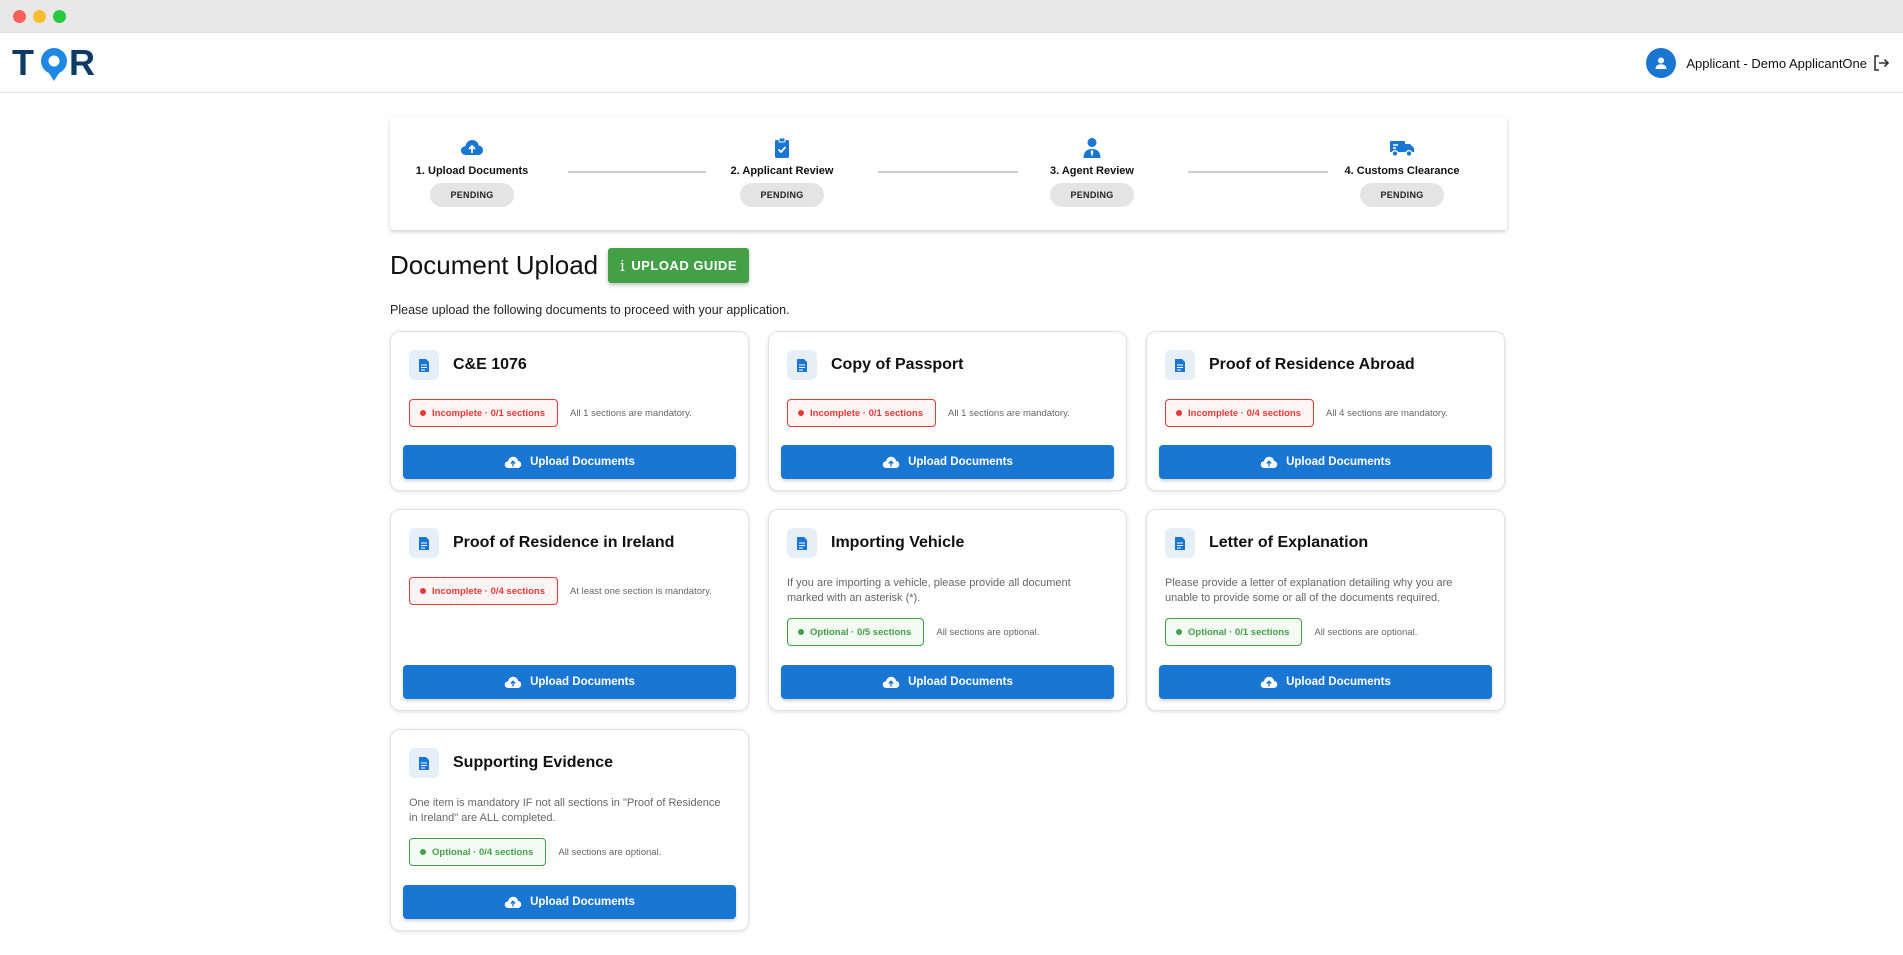 Image resolution: width=1903 pixels, height=955 pixels. What do you see at coordinates (898, 542) in the screenshot?
I see `card-title: Importing Vehicle` at bounding box center [898, 542].